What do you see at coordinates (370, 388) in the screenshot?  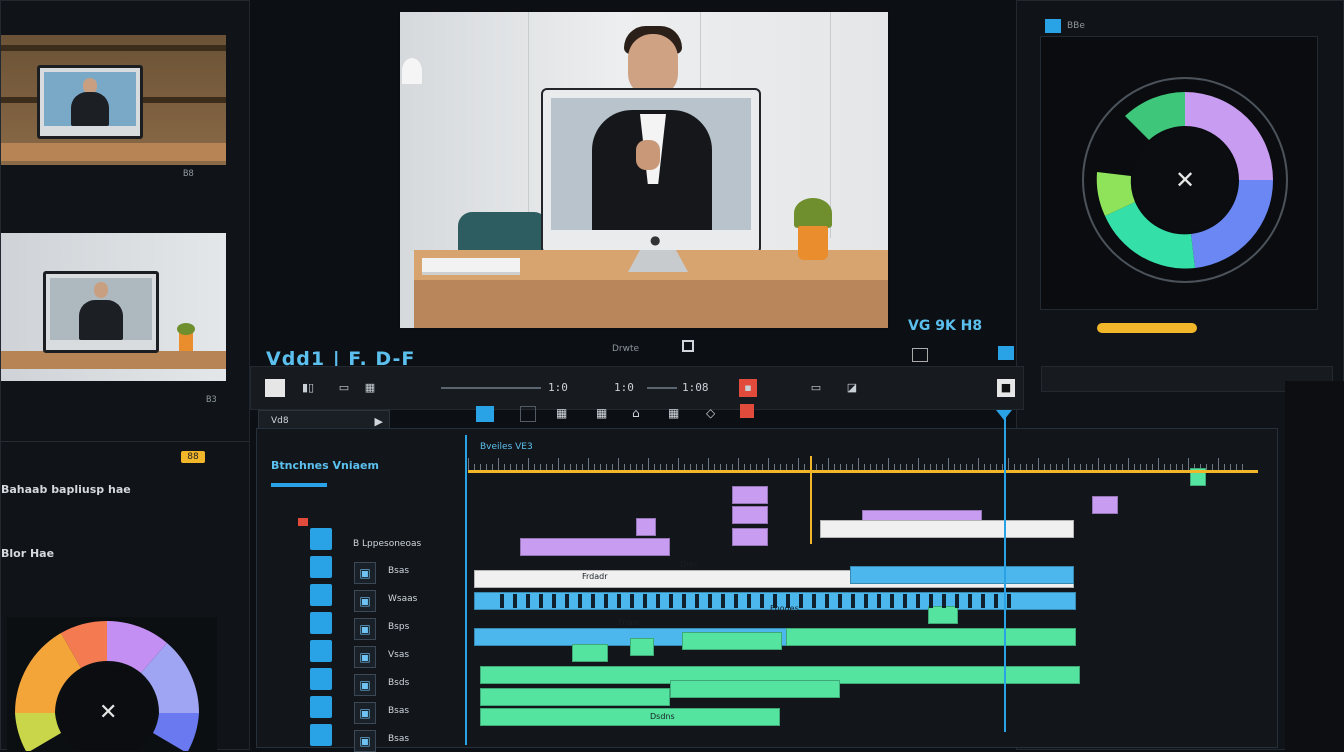 I see `toolbar-button: ▦` at bounding box center [370, 388].